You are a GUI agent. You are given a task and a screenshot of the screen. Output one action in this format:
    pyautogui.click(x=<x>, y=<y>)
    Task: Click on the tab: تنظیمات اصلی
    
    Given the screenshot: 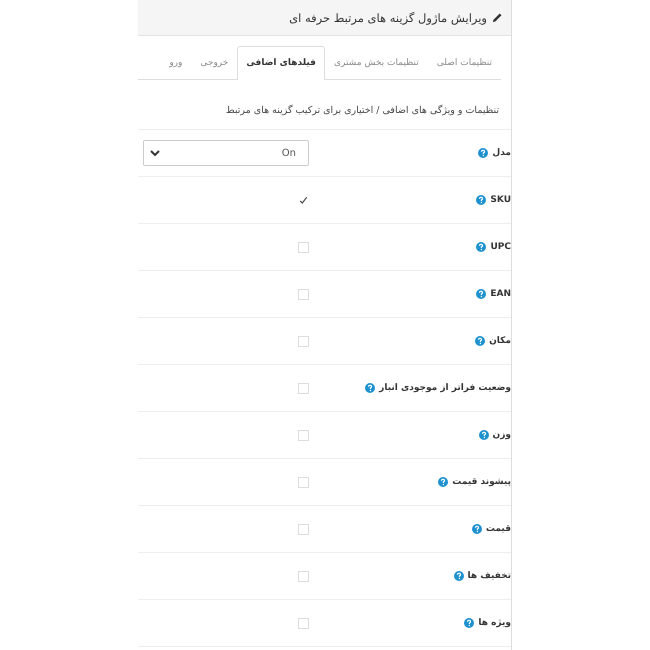 What is the action you would take?
    pyautogui.click(x=464, y=62)
    